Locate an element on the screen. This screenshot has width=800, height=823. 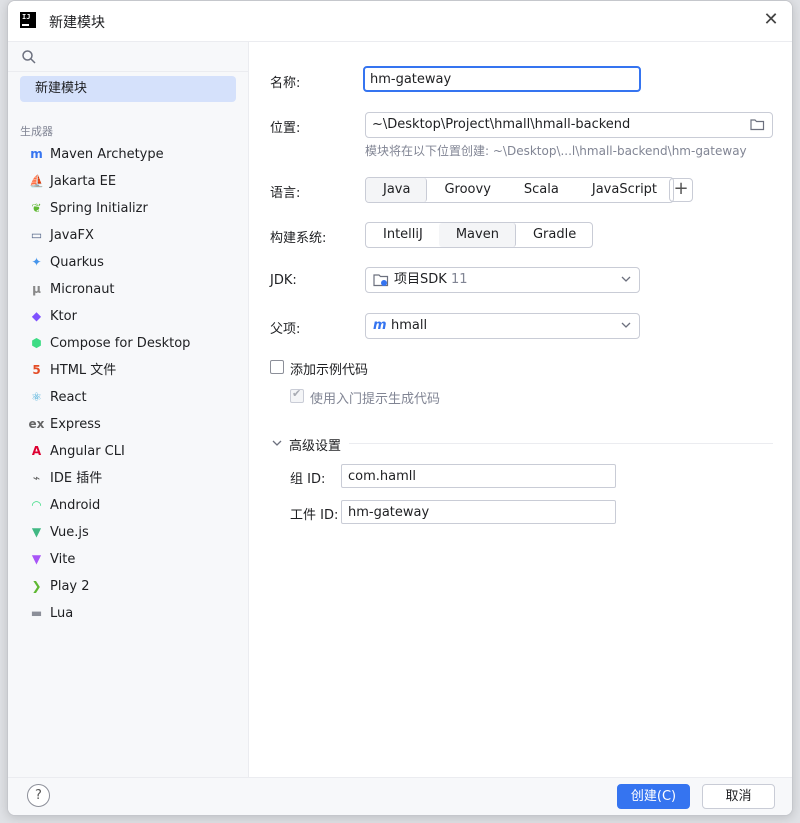
sidebar-item-generator: m Maven Archetype is located at coordinates (128, 154).